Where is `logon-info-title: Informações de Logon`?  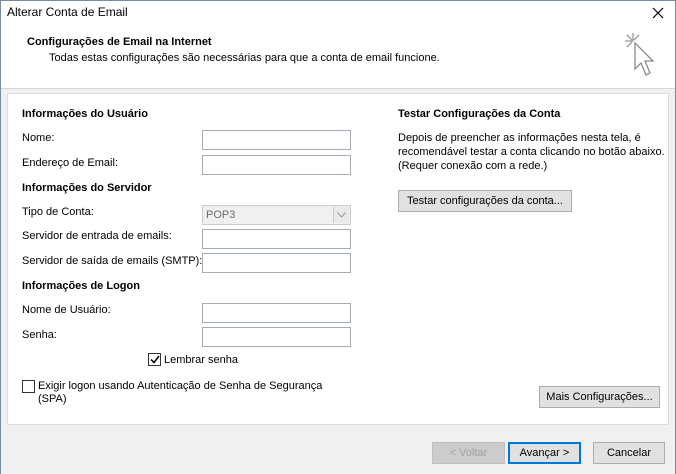
logon-info-title: Informações de Logon is located at coordinates (81, 286).